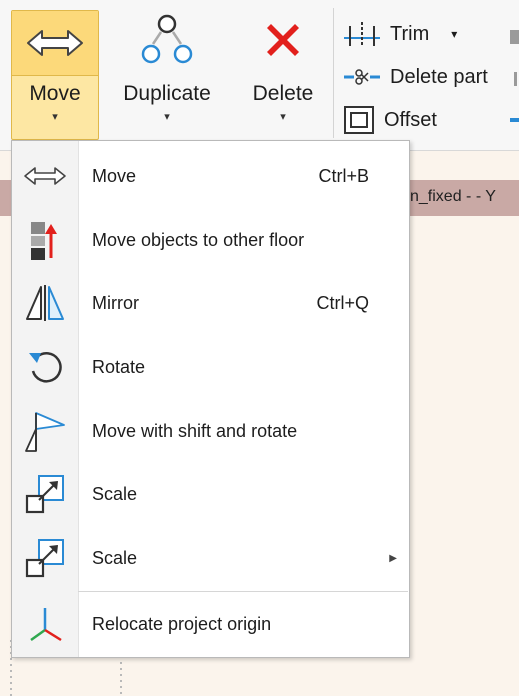  I want to click on delete-part-button: Delete part, so click(415, 77).